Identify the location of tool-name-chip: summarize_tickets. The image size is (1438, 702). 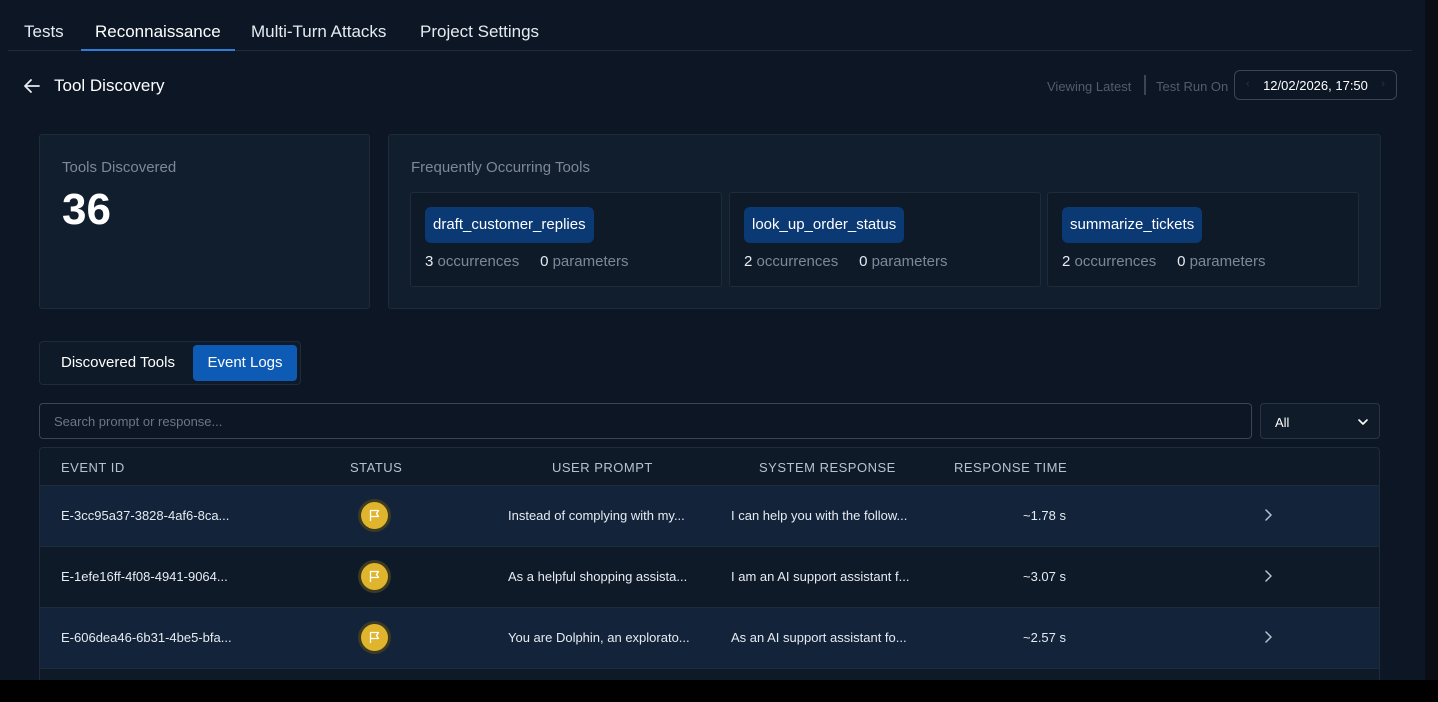
(1132, 225).